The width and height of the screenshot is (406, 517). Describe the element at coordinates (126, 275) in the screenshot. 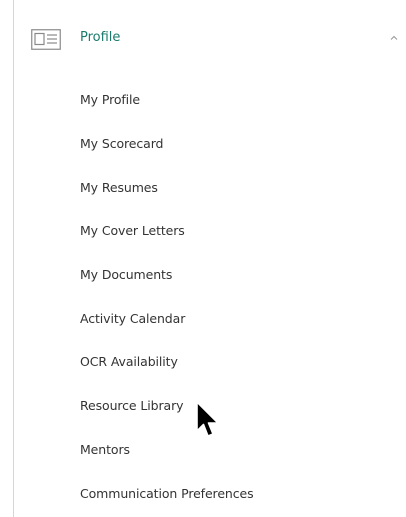

I see `menu-item-label: My Documents` at that location.